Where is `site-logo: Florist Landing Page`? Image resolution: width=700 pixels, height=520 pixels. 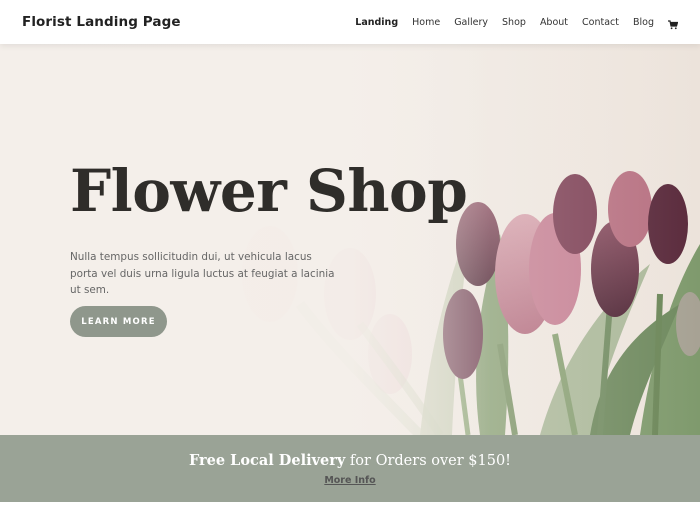
site-logo: Florist Landing Page is located at coordinates (101, 22).